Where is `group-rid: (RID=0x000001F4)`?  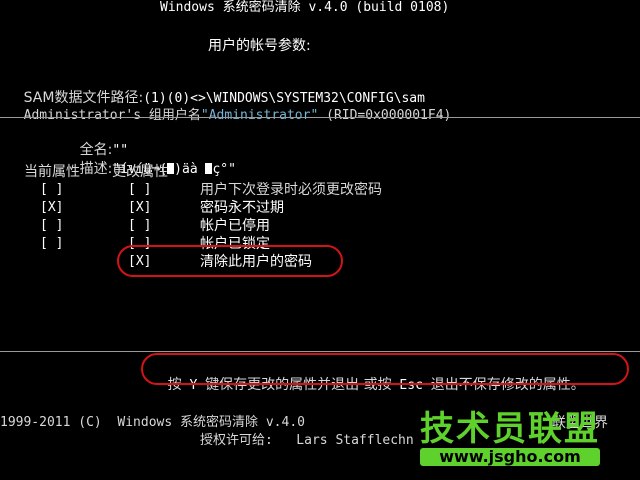 group-rid: (RID=0x000001F4) is located at coordinates (385, 115).